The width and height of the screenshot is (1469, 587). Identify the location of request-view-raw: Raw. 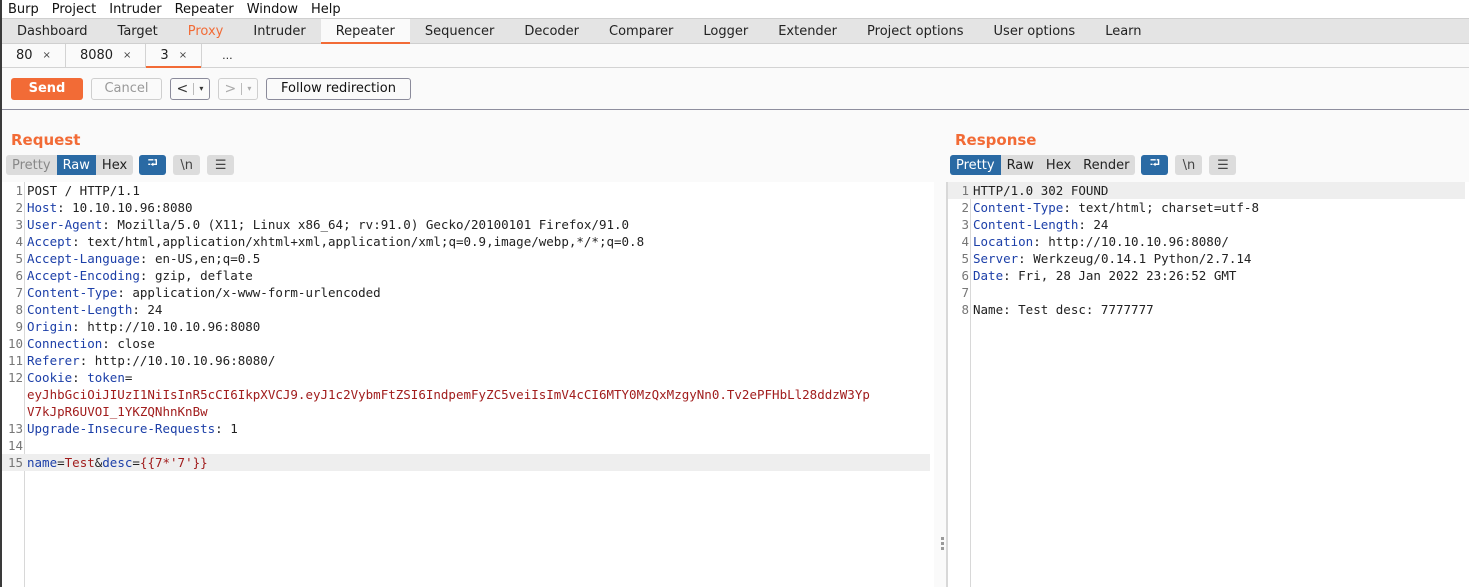
(76, 165).